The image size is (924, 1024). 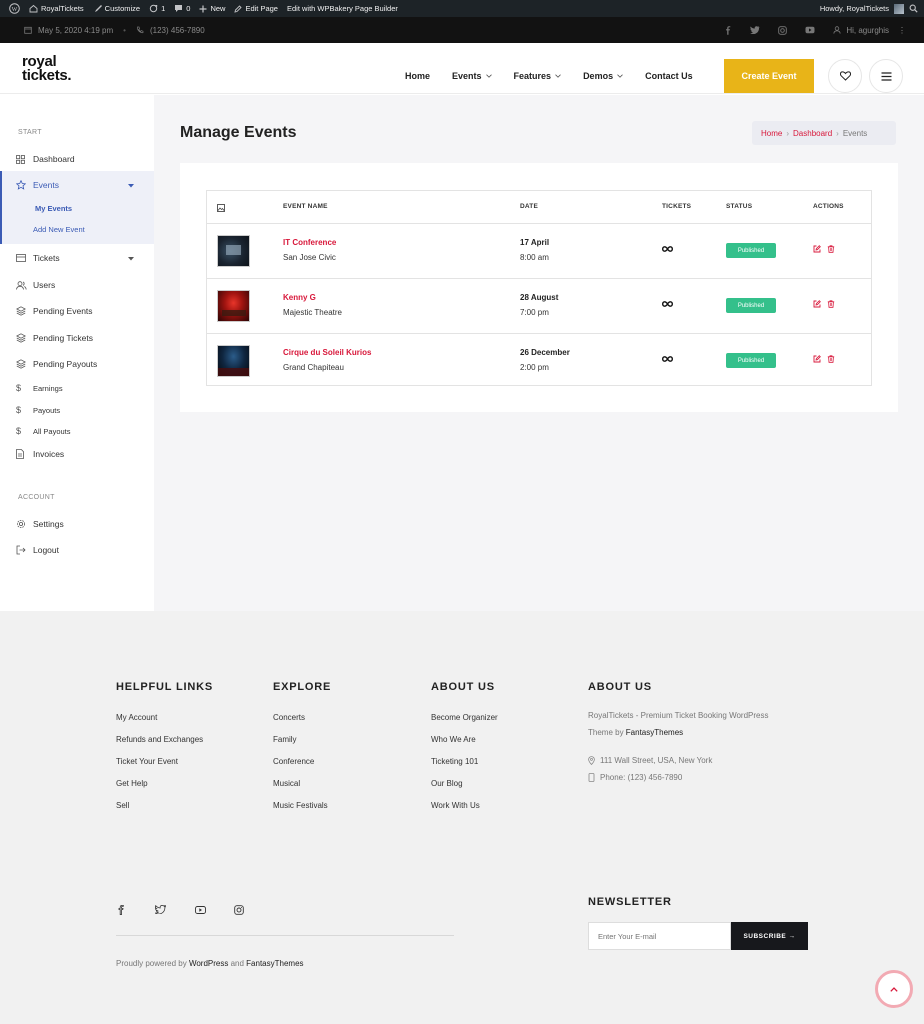 I want to click on breadcrumb-dashboard: Dashboard, so click(x=812, y=133).